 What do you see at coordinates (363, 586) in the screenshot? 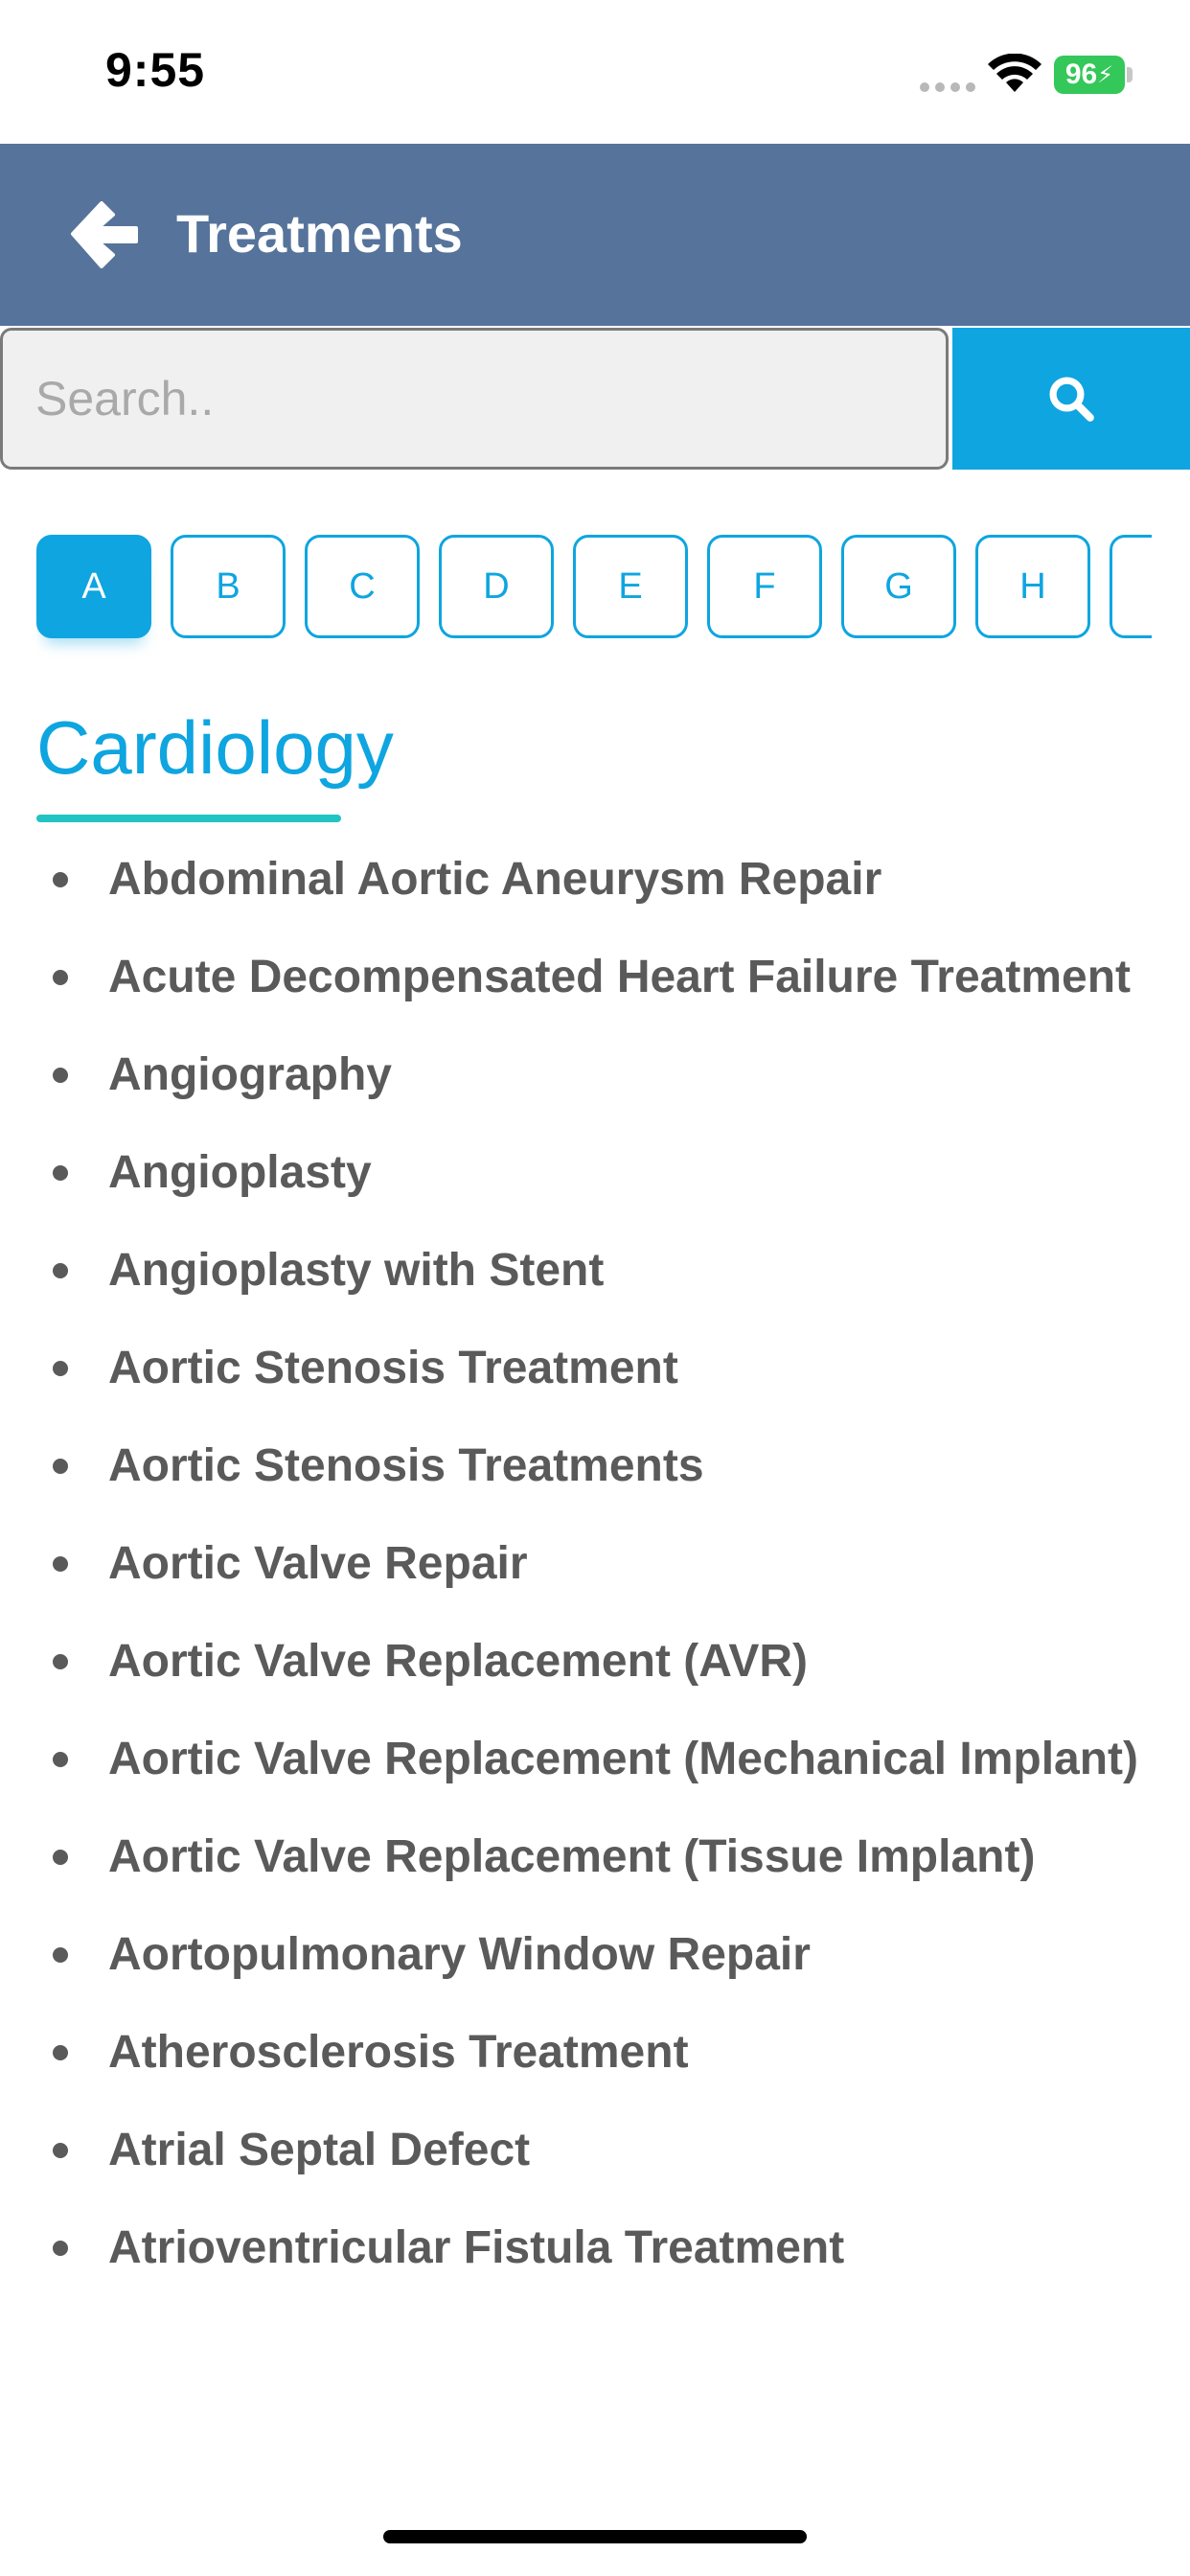
I see `letter-button-c: C` at bounding box center [363, 586].